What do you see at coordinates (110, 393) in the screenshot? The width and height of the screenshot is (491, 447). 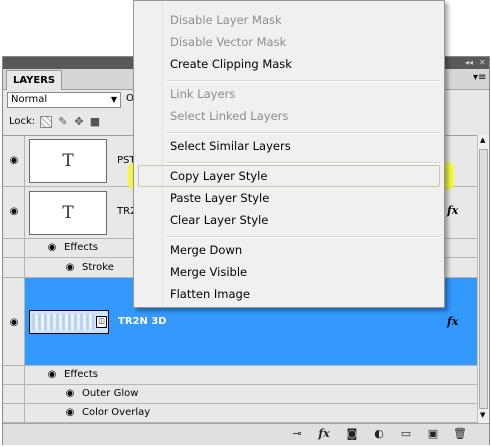 I see `effect-label: Outer Glow` at bounding box center [110, 393].